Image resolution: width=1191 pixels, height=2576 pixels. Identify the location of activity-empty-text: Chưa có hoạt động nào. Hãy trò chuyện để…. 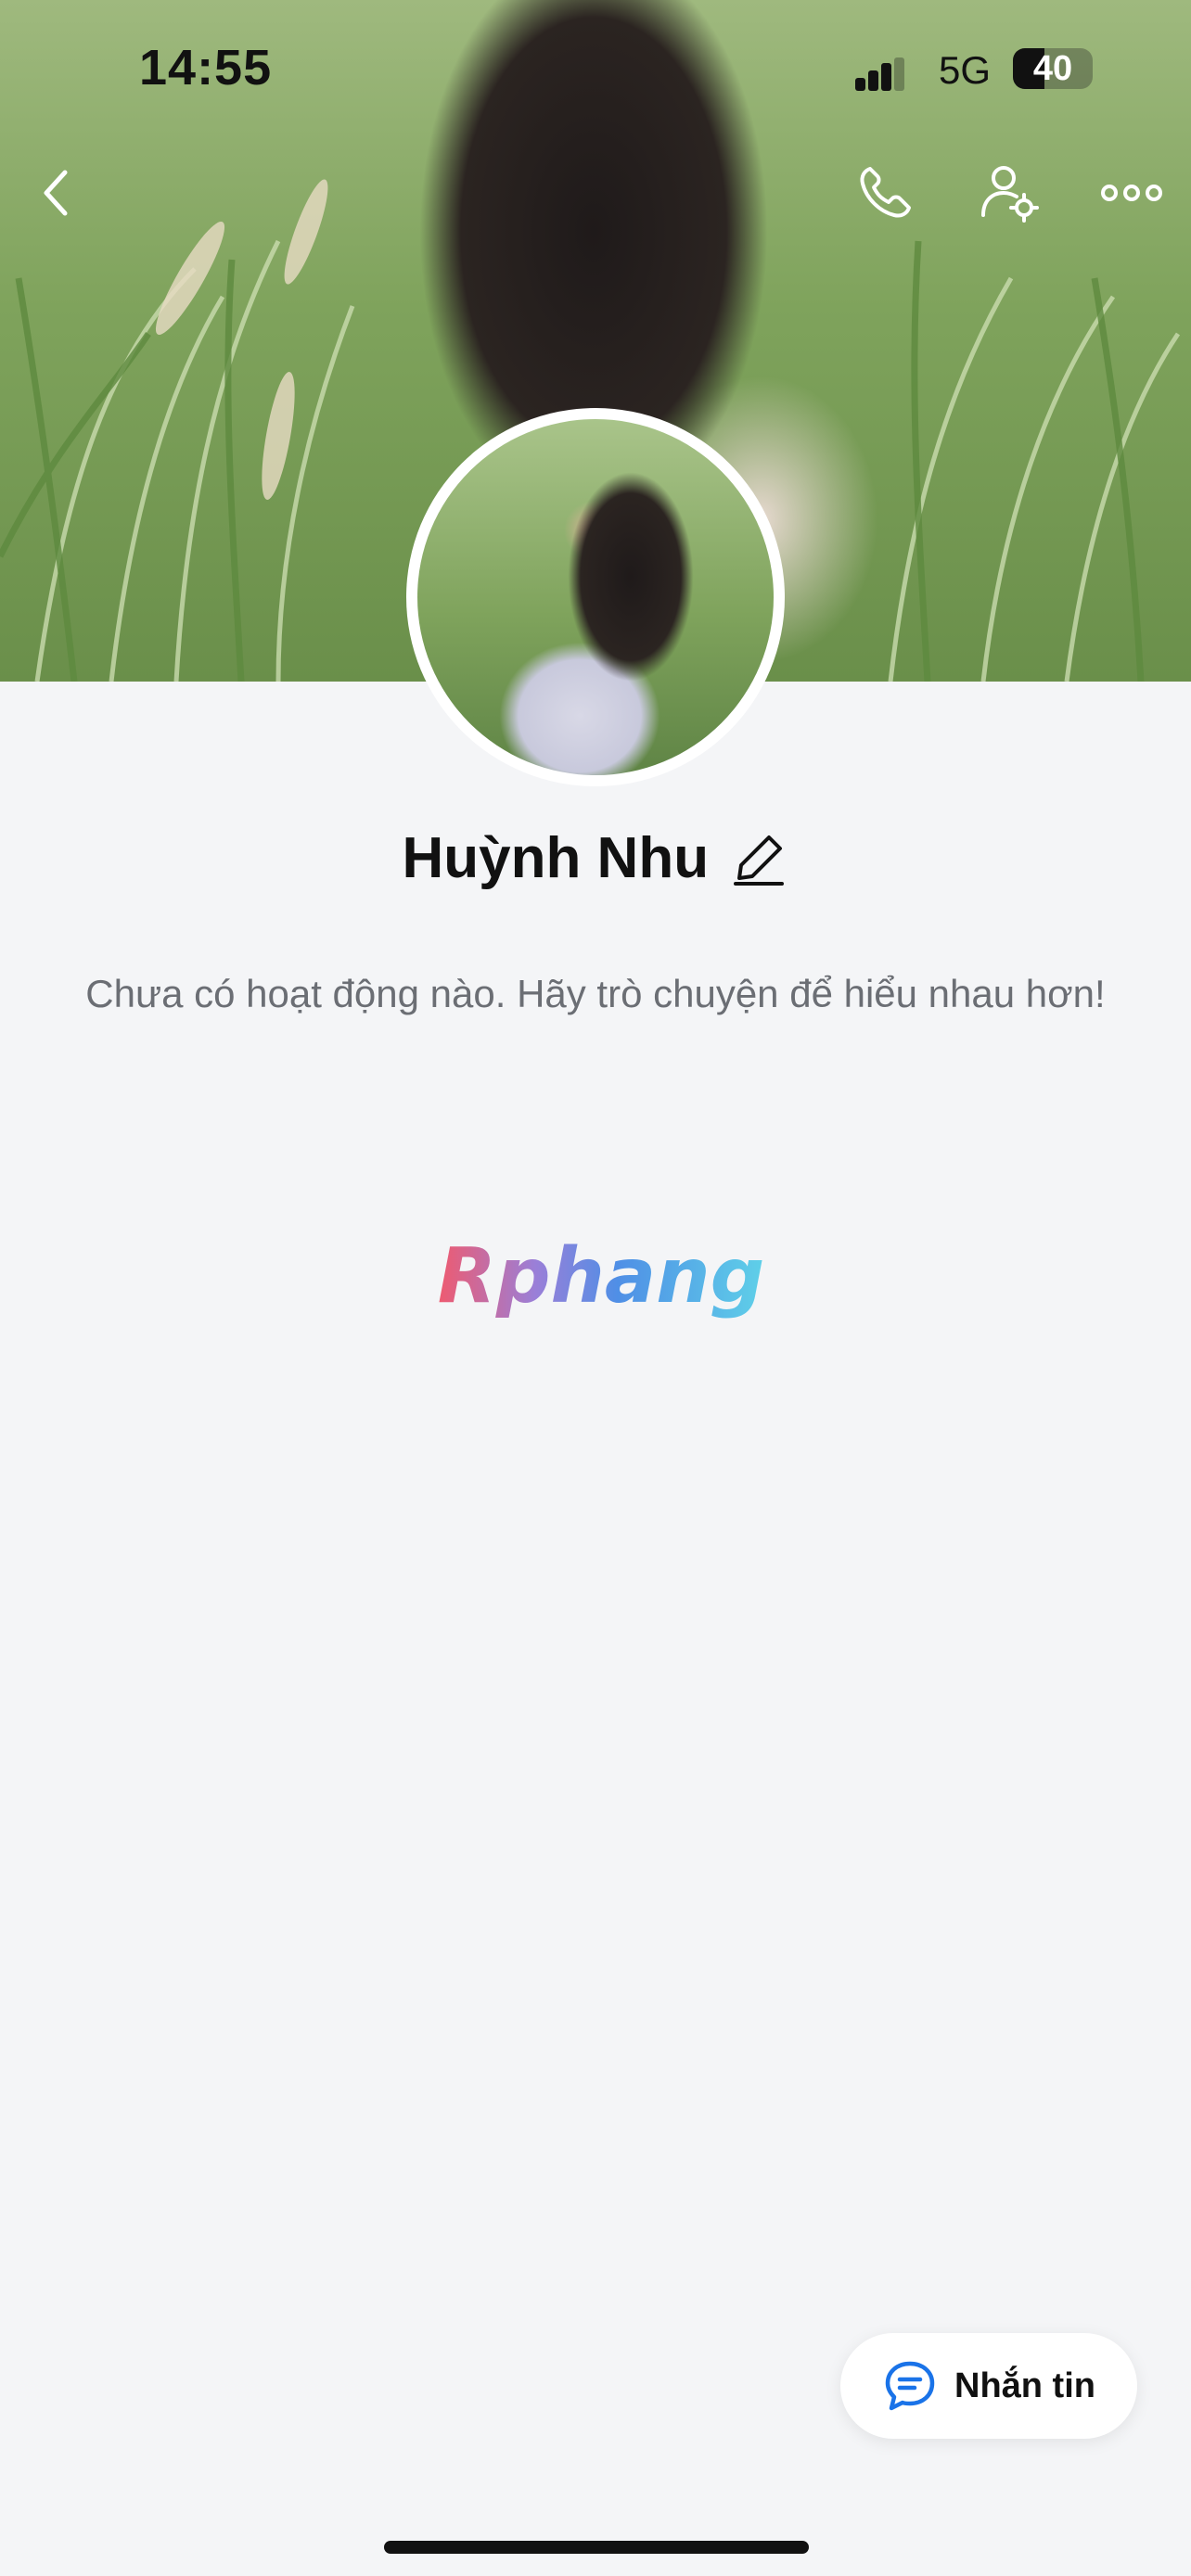
(595, 993).